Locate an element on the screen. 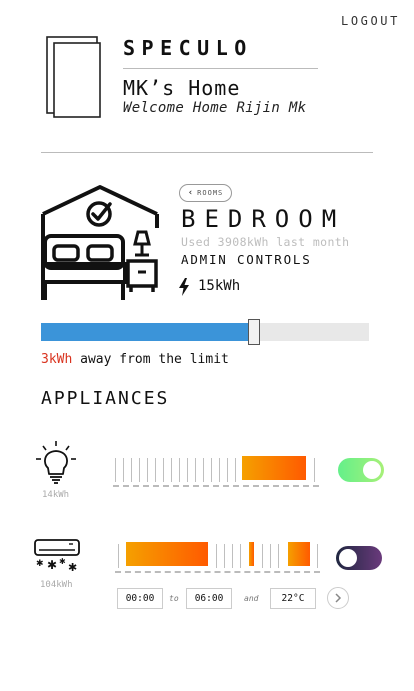 The width and height of the screenshot is (414, 691). light-schedule-track is located at coordinates (216, 471).